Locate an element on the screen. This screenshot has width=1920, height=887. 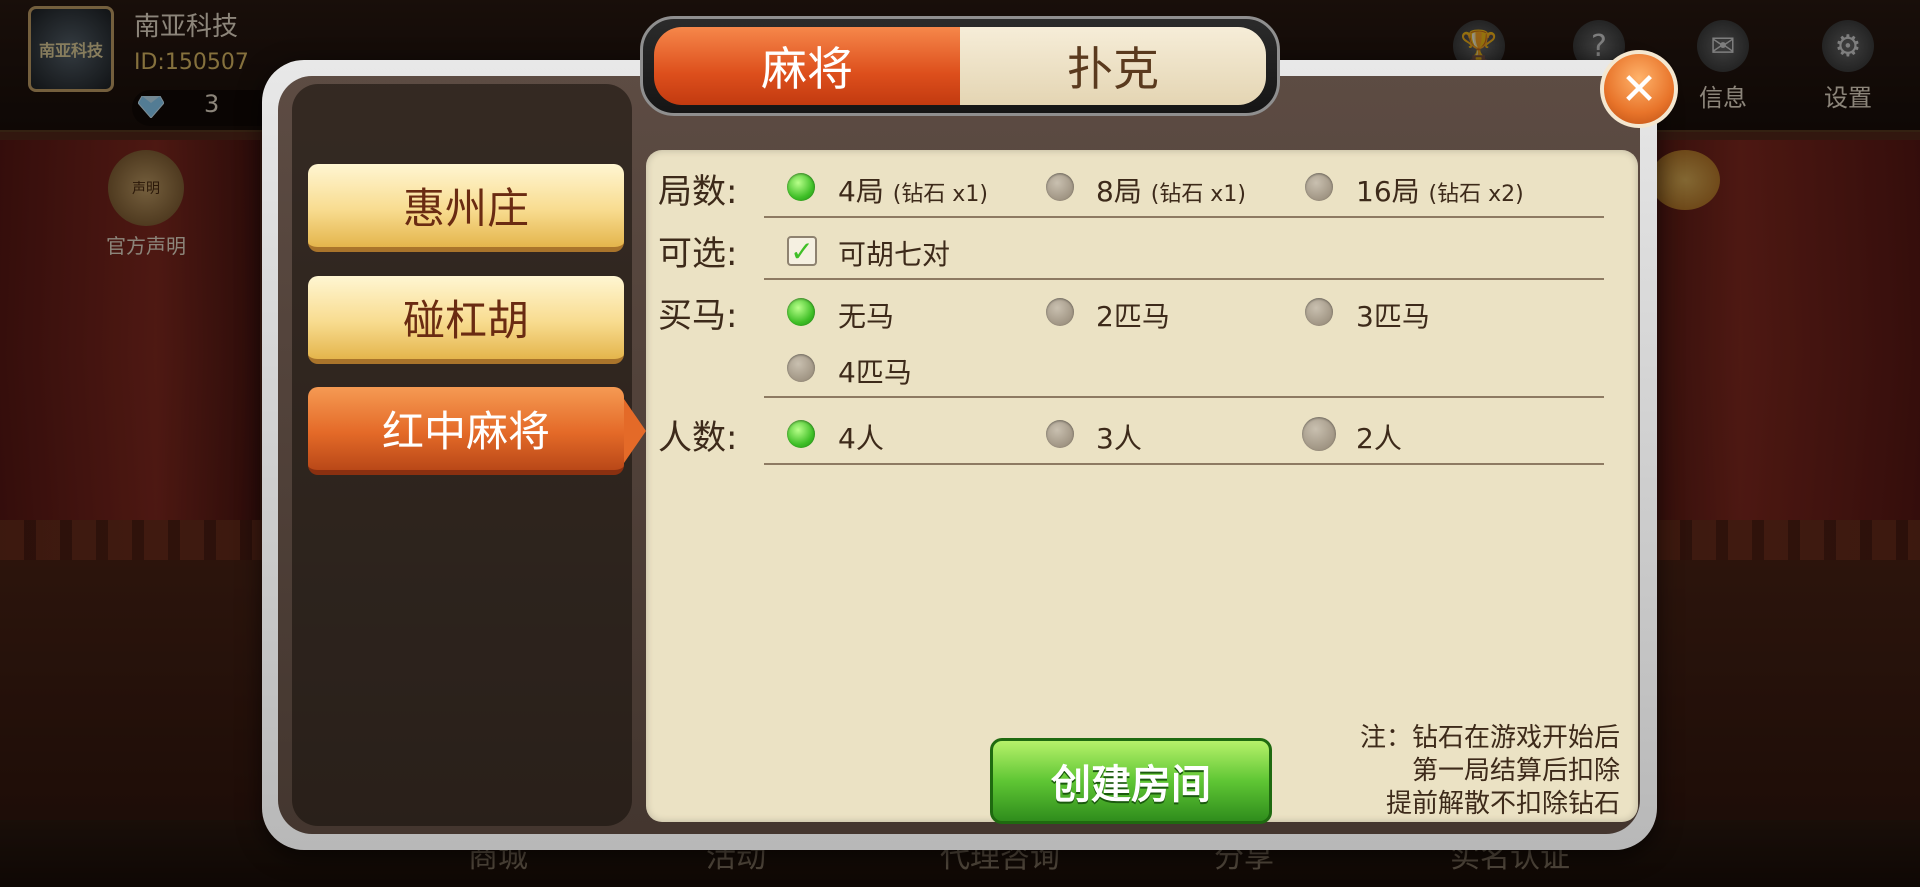
players-4-option: 4人 is located at coordinates (861, 437).